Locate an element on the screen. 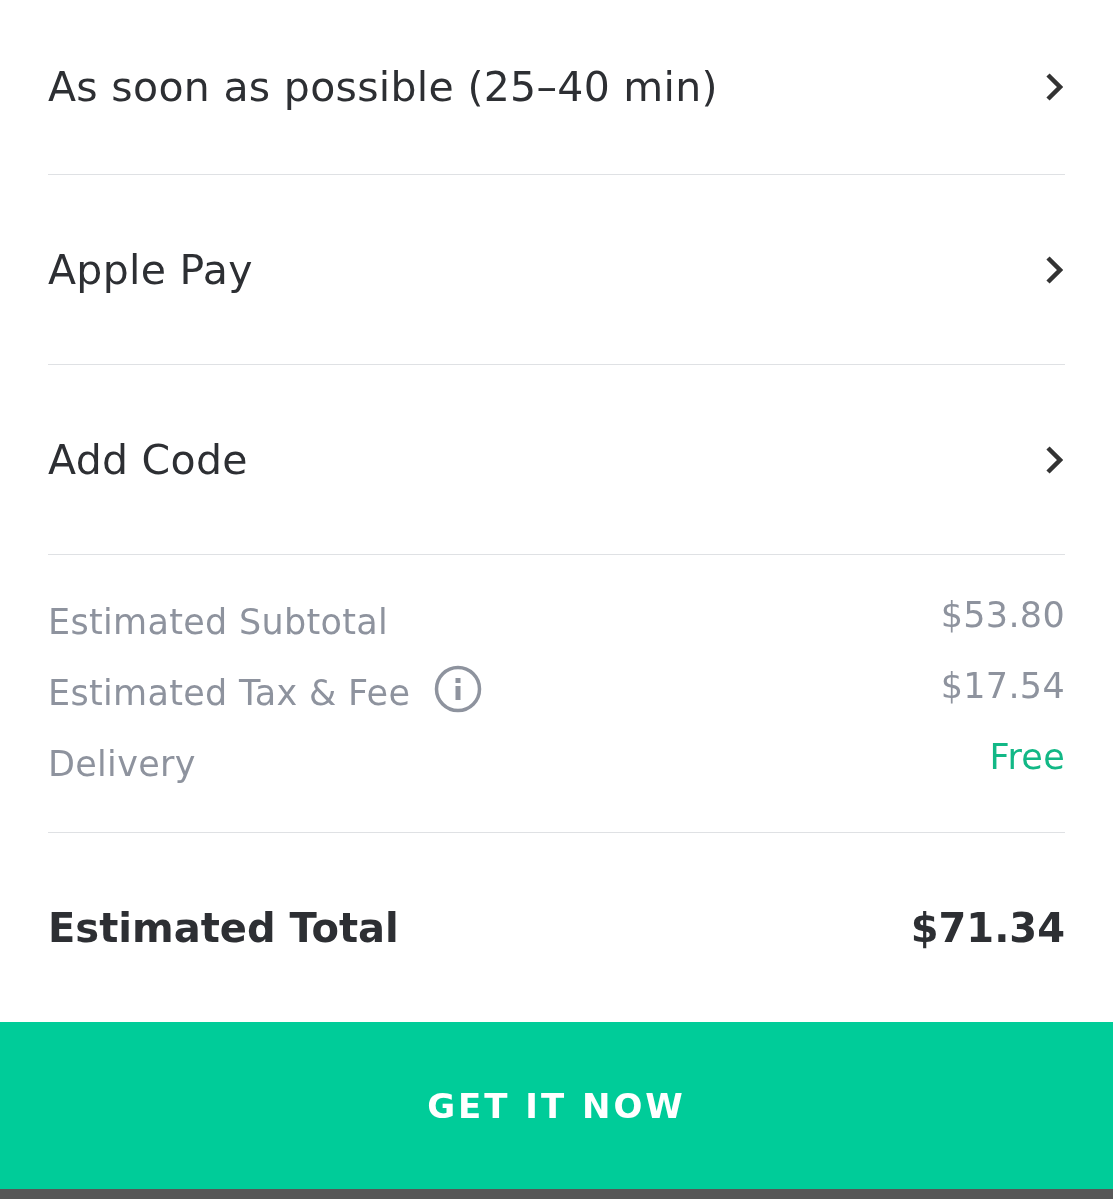 This screenshot has height=1200, width=1113. option-row: Apple Pay is located at coordinates (556, 270).